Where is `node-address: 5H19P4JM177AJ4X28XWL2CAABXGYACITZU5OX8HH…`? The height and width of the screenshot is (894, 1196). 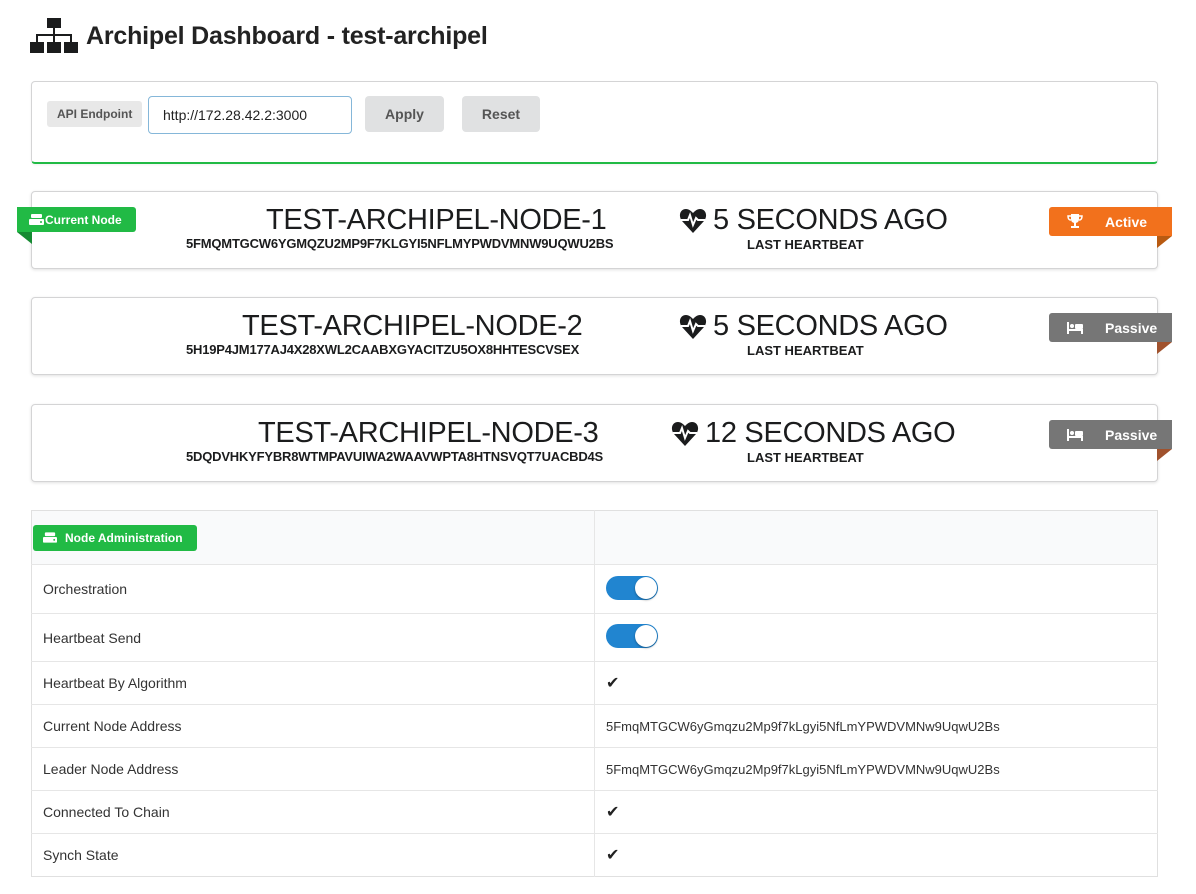
node-address: 5H19P4JM177AJ4X28XWL2CAABXGYACITZU5OX8HH… is located at coordinates (383, 349).